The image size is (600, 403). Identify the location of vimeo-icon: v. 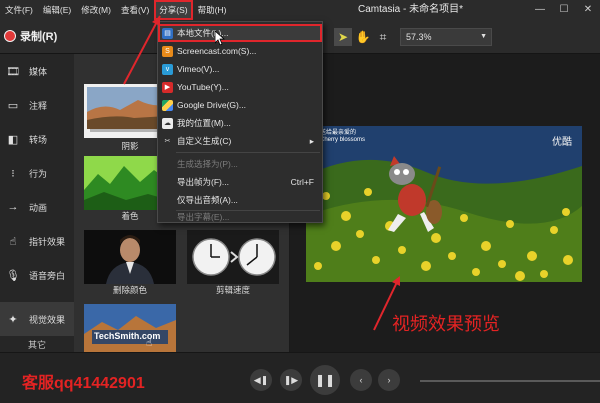
(167, 69).